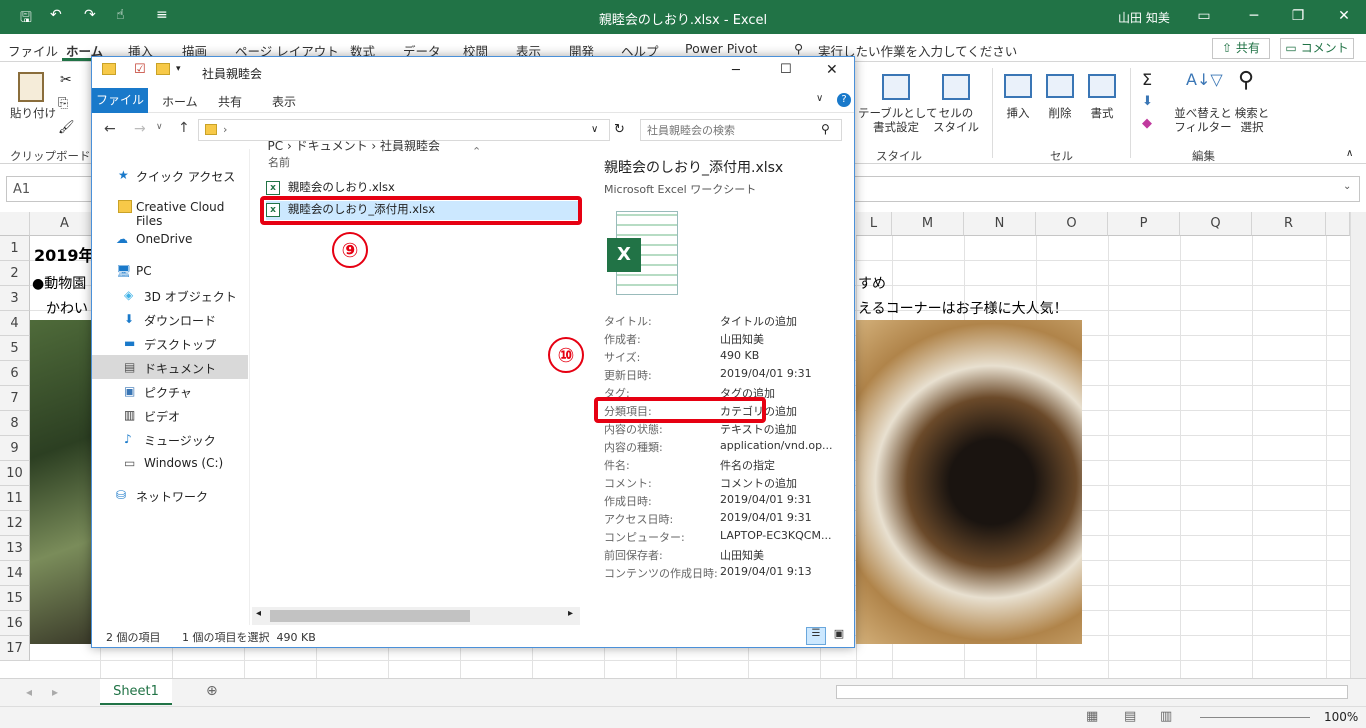 This screenshot has width=1366, height=728. Describe the element at coordinates (33, 113) in the screenshot. I see `paste-button: 貼り付け` at that location.